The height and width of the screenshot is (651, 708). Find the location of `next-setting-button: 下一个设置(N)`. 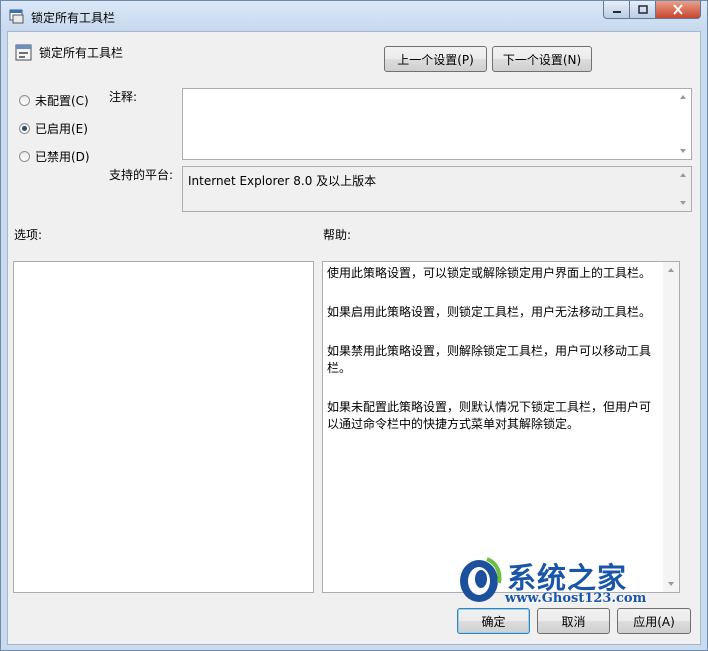

next-setting-button: 下一个设置(N) is located at coordinates (542, 59).